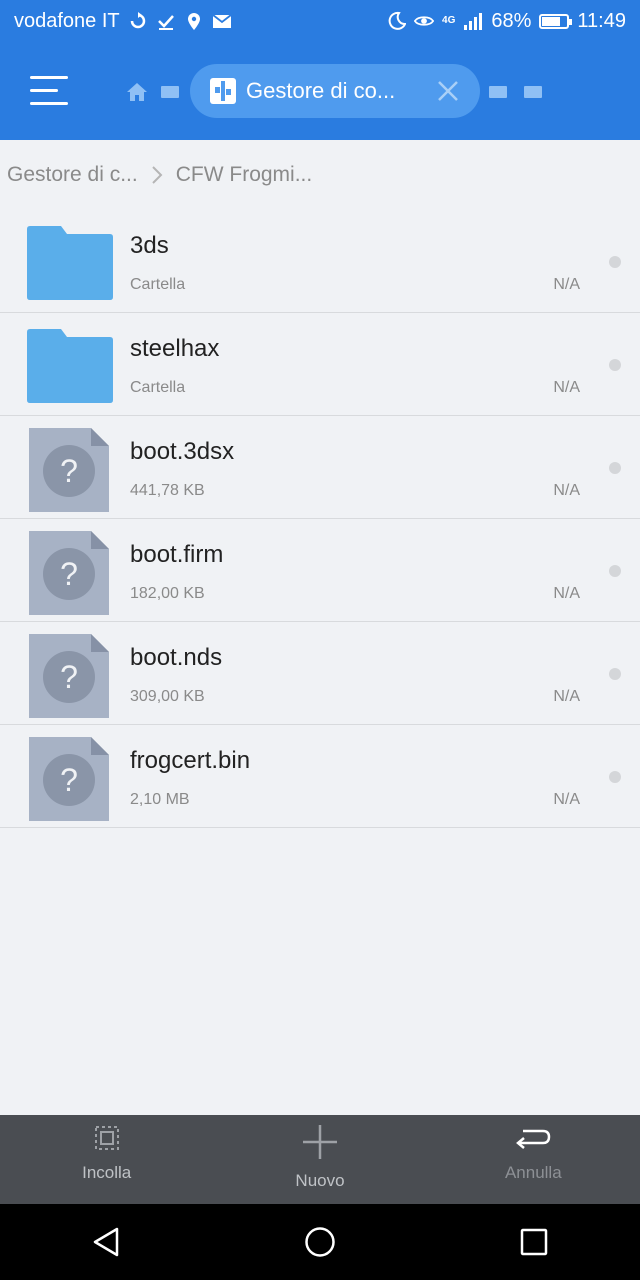 The width and height of the screenshot is (640, 1280). I want to click on system-nav-bar, so click(320, 1242).